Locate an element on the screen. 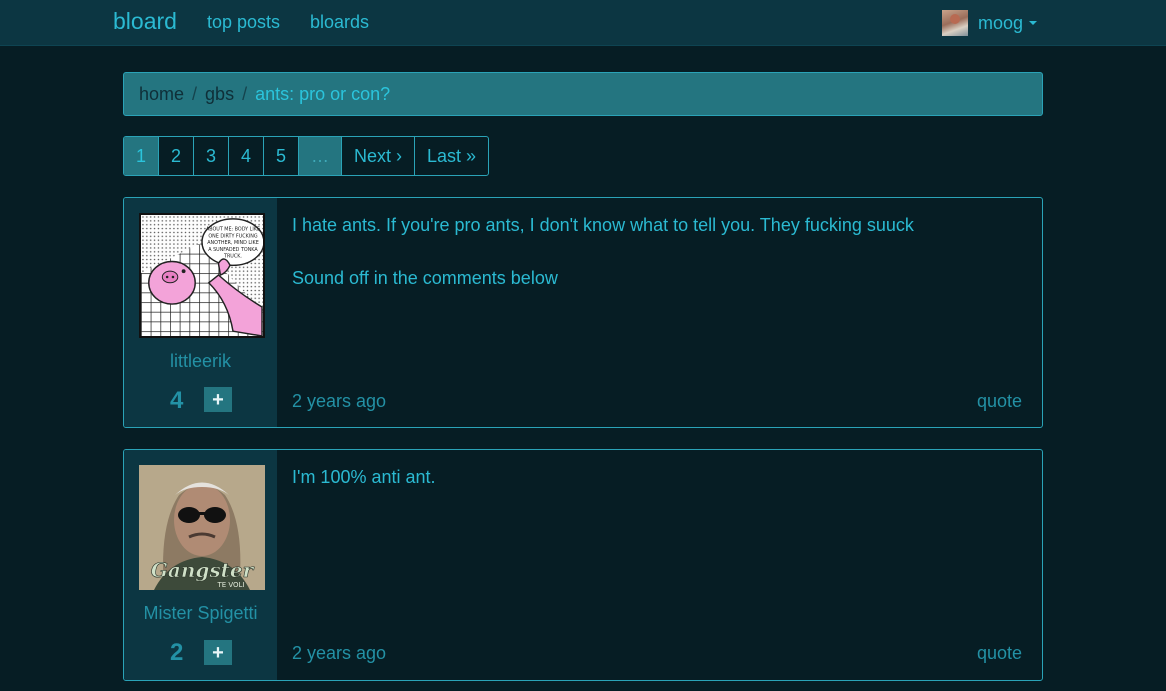 The width and height of the screenshot is (1166, 691). navbar: bloard top posts bloards moog is located at coordinates (583, 23).